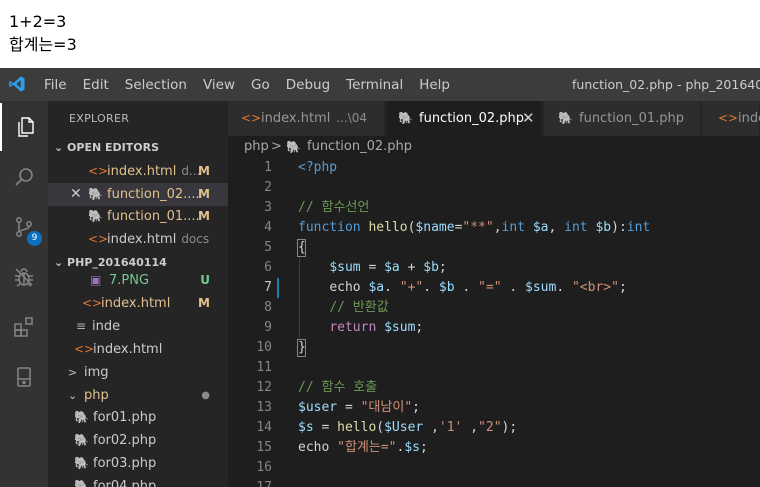  Describe the element at coordinates (268, 227) in the screenshot. I see `line-number: 4` at that location.